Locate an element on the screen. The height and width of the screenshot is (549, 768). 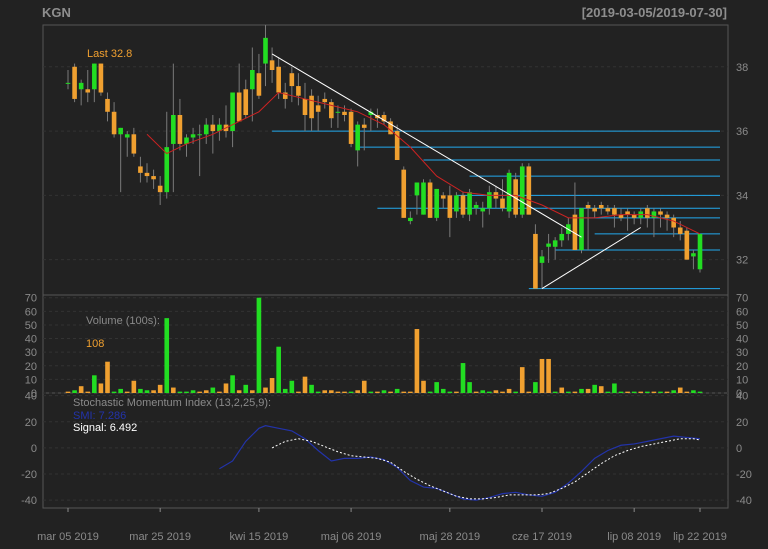
volume-ytick-right: 60 is located at coordinates (742, 312).